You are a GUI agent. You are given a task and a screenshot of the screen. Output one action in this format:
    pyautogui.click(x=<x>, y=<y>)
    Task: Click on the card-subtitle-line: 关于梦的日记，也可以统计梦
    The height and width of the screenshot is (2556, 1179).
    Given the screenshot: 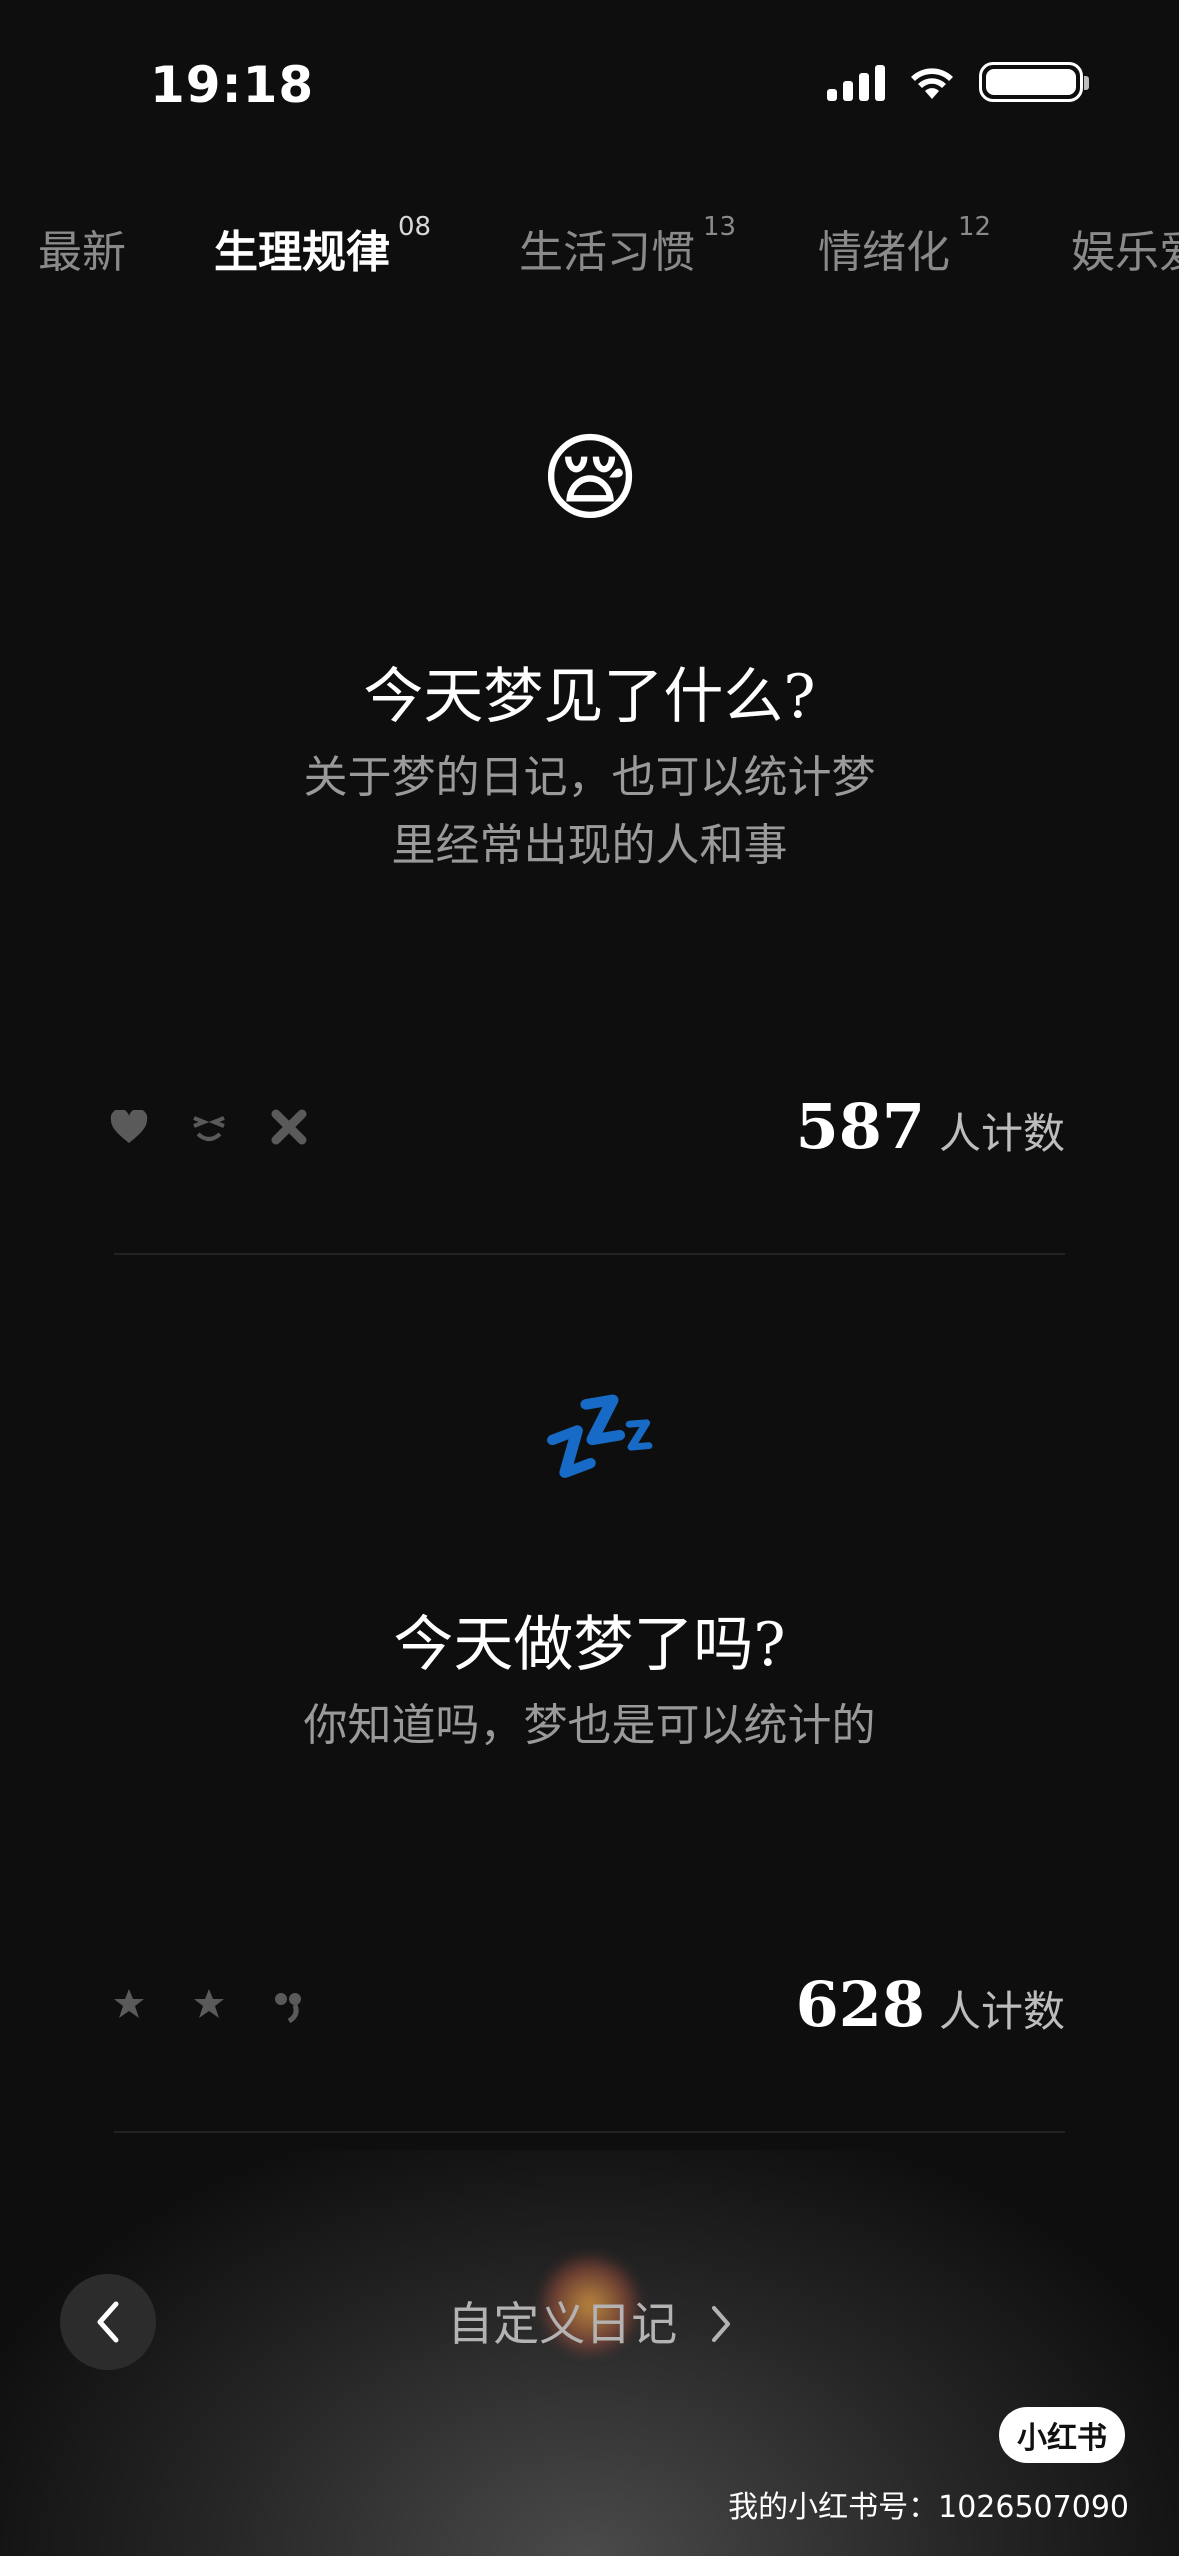 What is the action you would take?
    pyautogui.click(x=589, y=777)
    